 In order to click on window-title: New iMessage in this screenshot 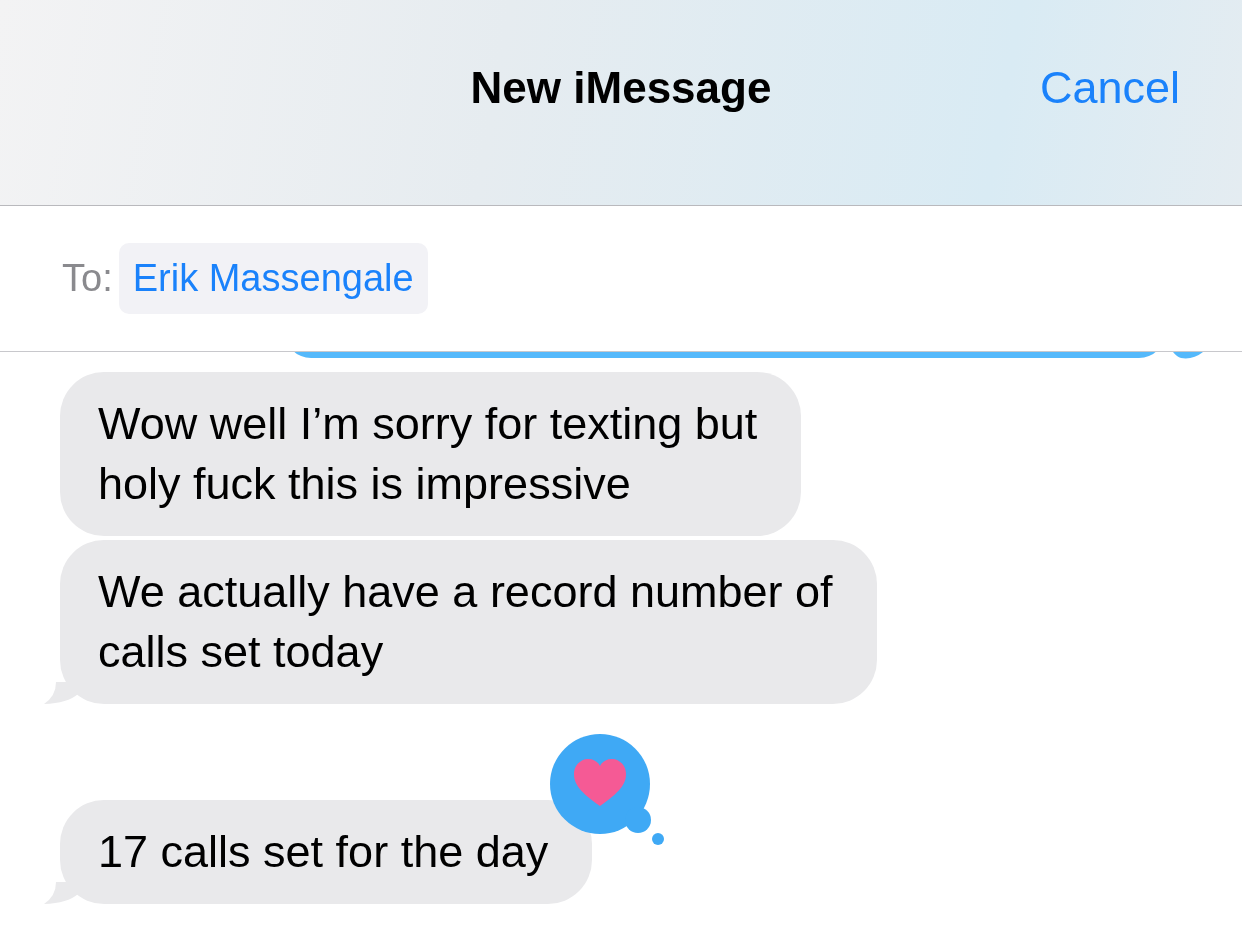, I will do `click(621, 87)`.